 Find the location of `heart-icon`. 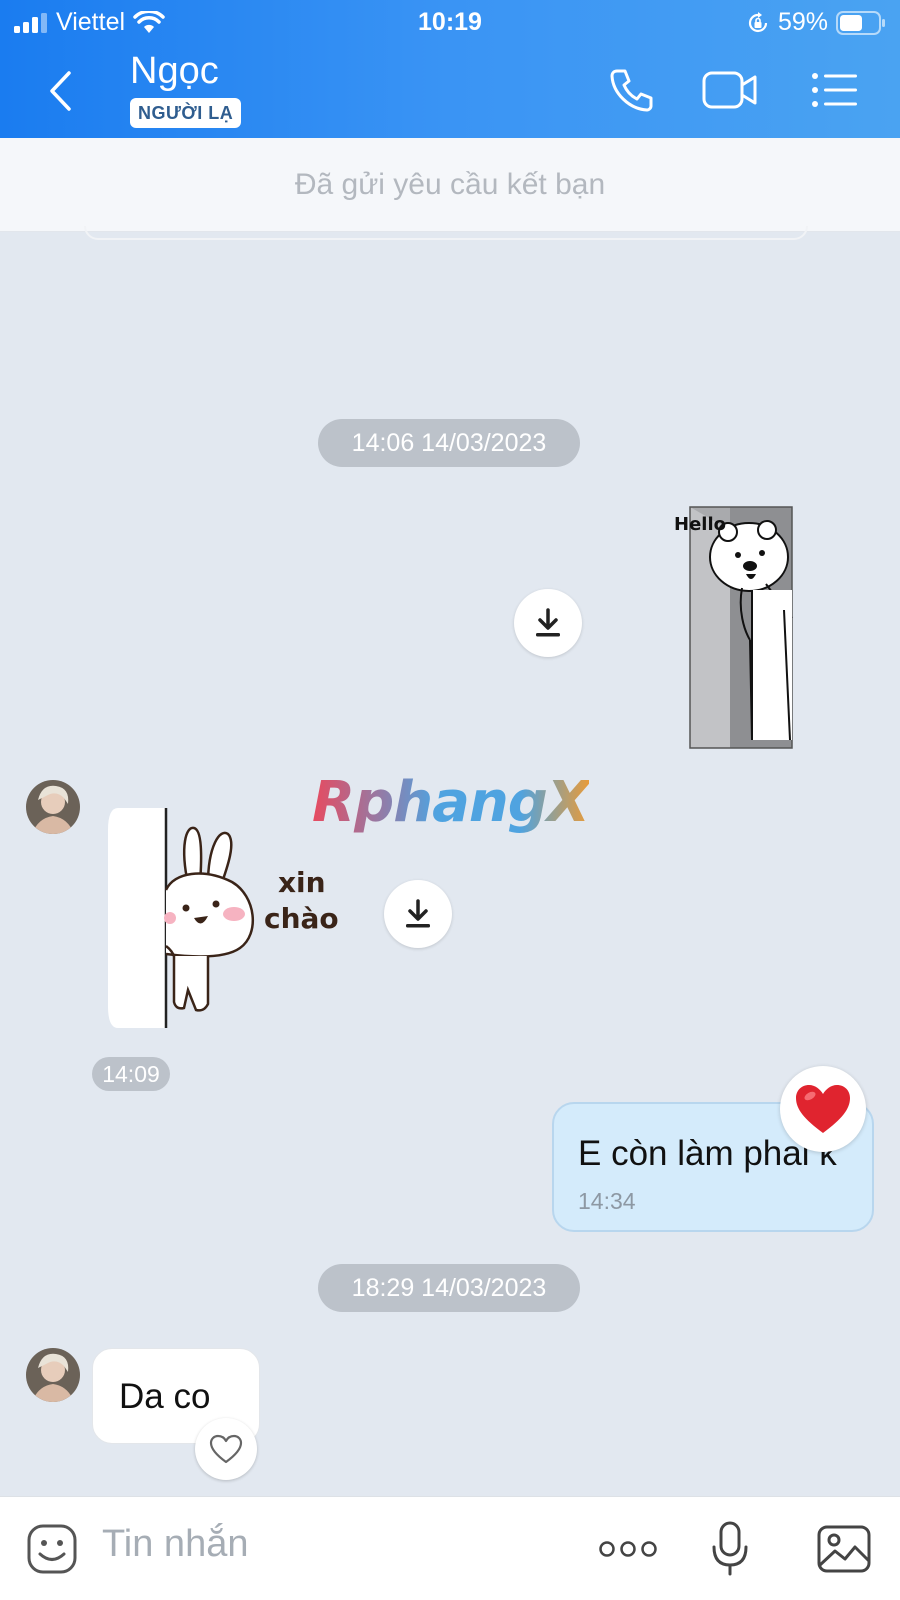

heart-icon is located at coordinates (823, 1109).